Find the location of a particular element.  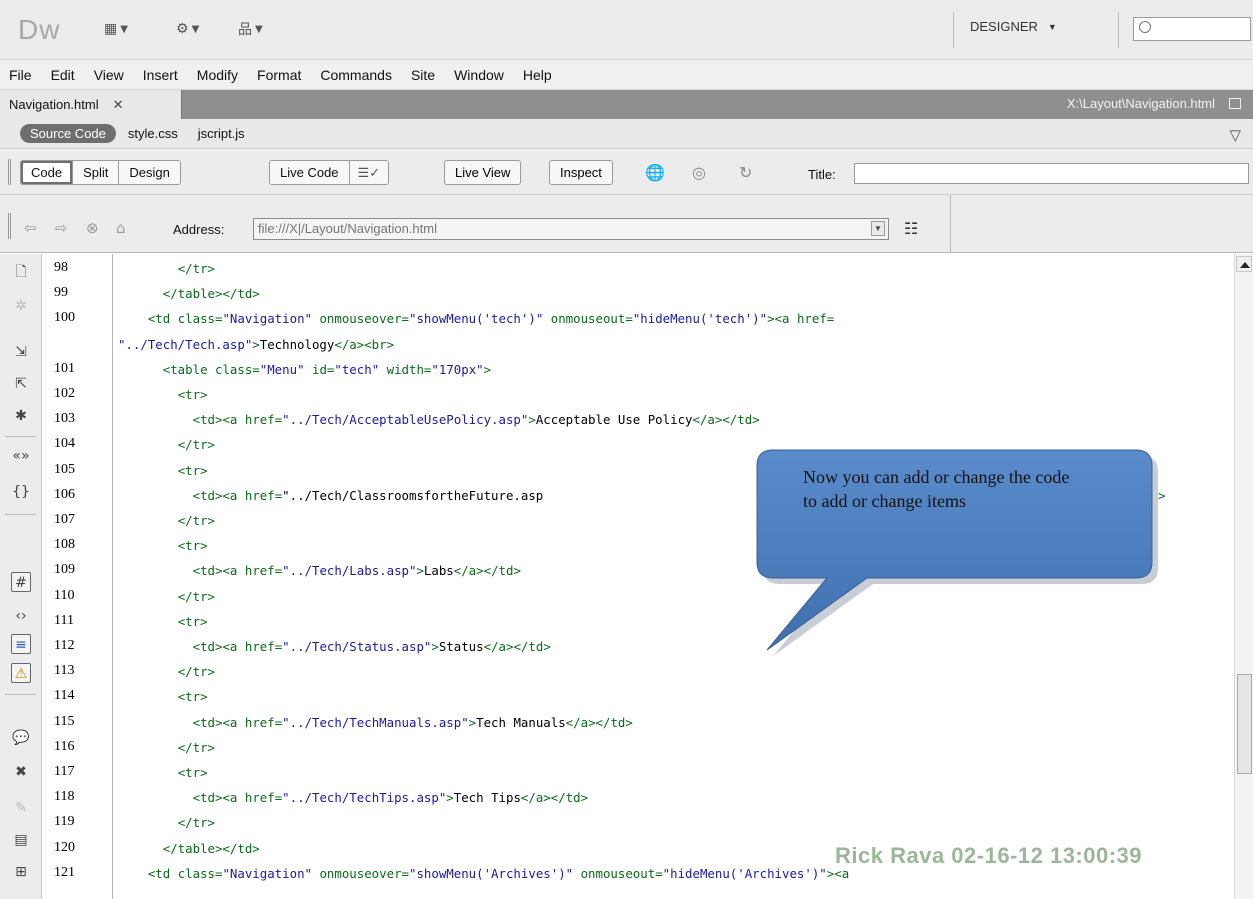

menu-insert: Insert is located at coordinates (160, 75).